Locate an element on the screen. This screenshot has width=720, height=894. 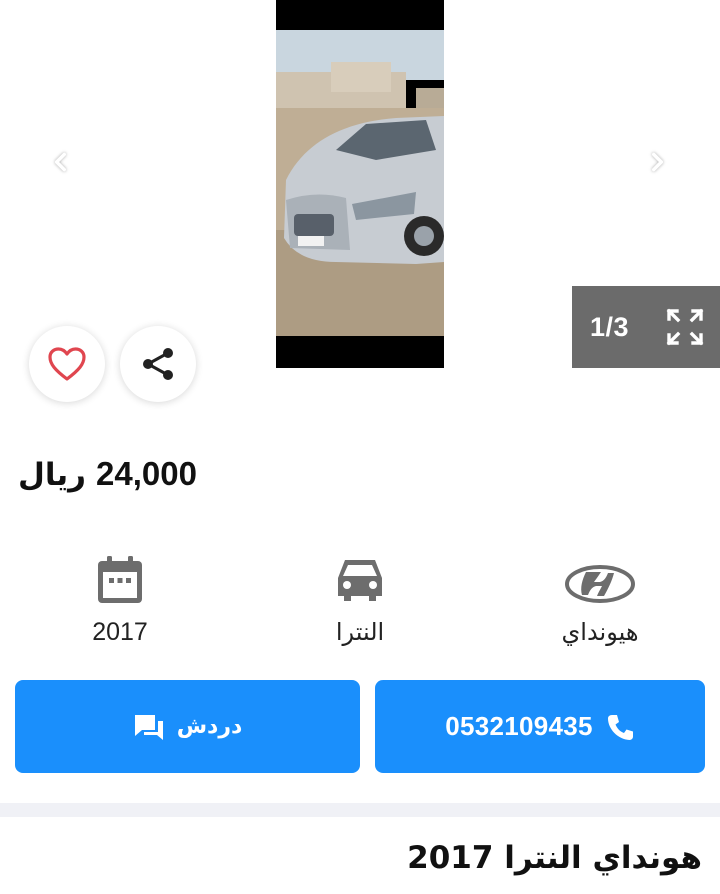
photo-counter-text: 1/3 is located at coordinates (610, 326).